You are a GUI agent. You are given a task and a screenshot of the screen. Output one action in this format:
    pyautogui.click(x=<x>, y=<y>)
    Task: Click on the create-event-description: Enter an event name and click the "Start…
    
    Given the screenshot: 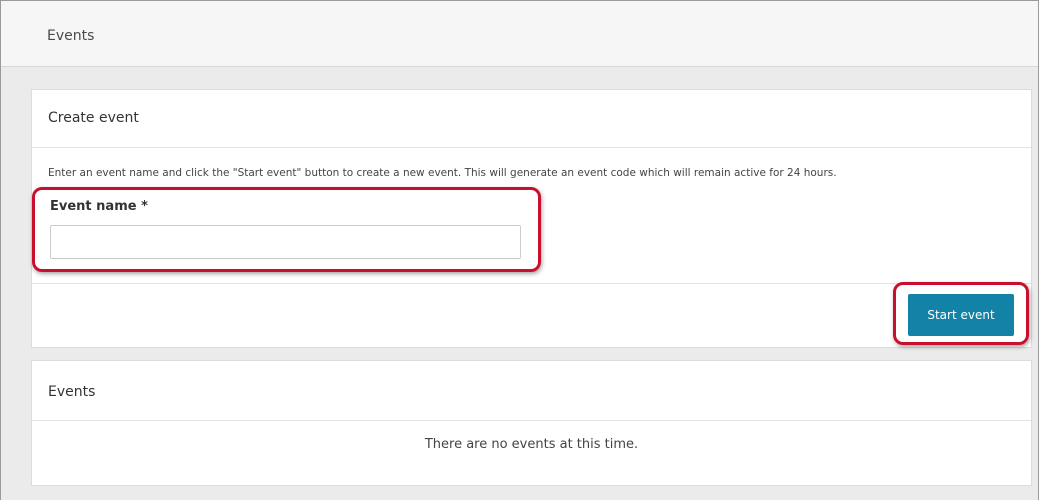 What is the action you would take?
    pyautogui.click(x=442, y=173)
    